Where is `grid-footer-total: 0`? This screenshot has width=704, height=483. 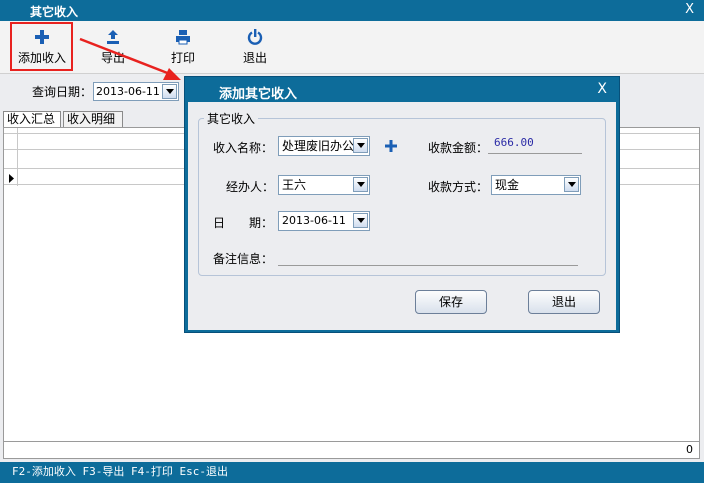 grid-footer-total: 0 is located at coordinates (689, 449).